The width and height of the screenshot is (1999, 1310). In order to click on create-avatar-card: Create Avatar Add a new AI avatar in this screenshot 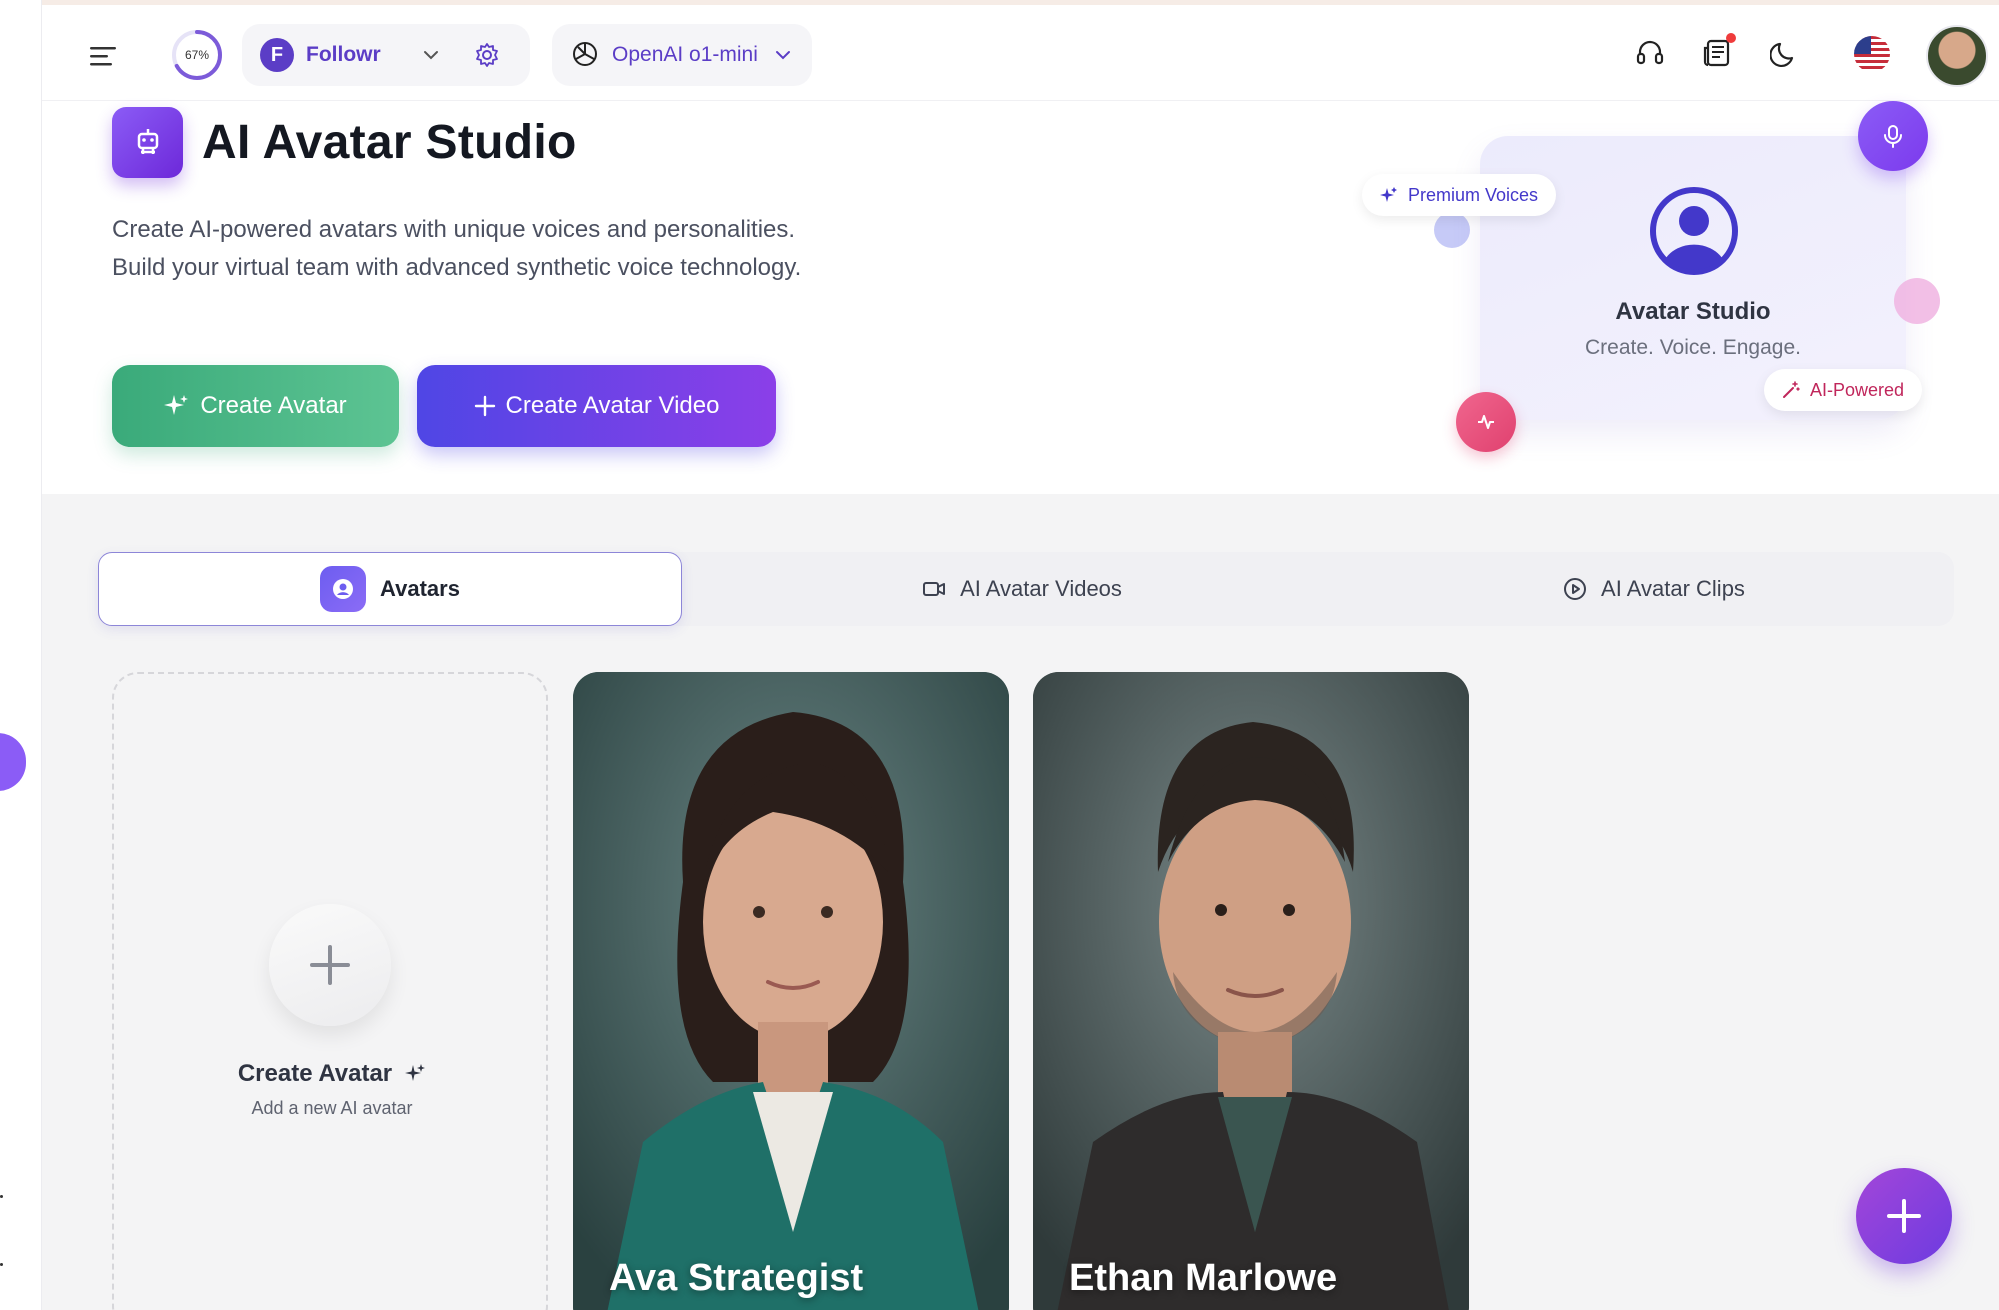, I will do `click(330, 991)`.